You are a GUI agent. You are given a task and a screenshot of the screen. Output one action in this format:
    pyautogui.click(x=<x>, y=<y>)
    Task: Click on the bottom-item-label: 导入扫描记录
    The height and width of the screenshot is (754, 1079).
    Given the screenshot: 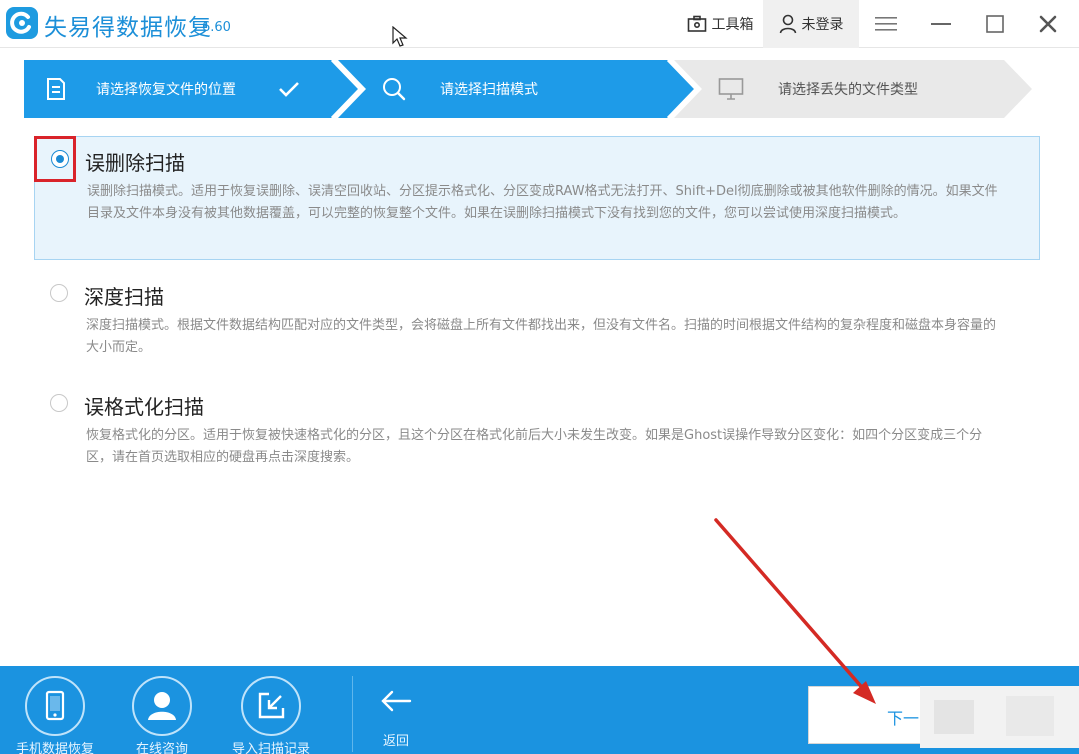 What is the action you would take?
    pyautogui.click(x=270, y=748)
    